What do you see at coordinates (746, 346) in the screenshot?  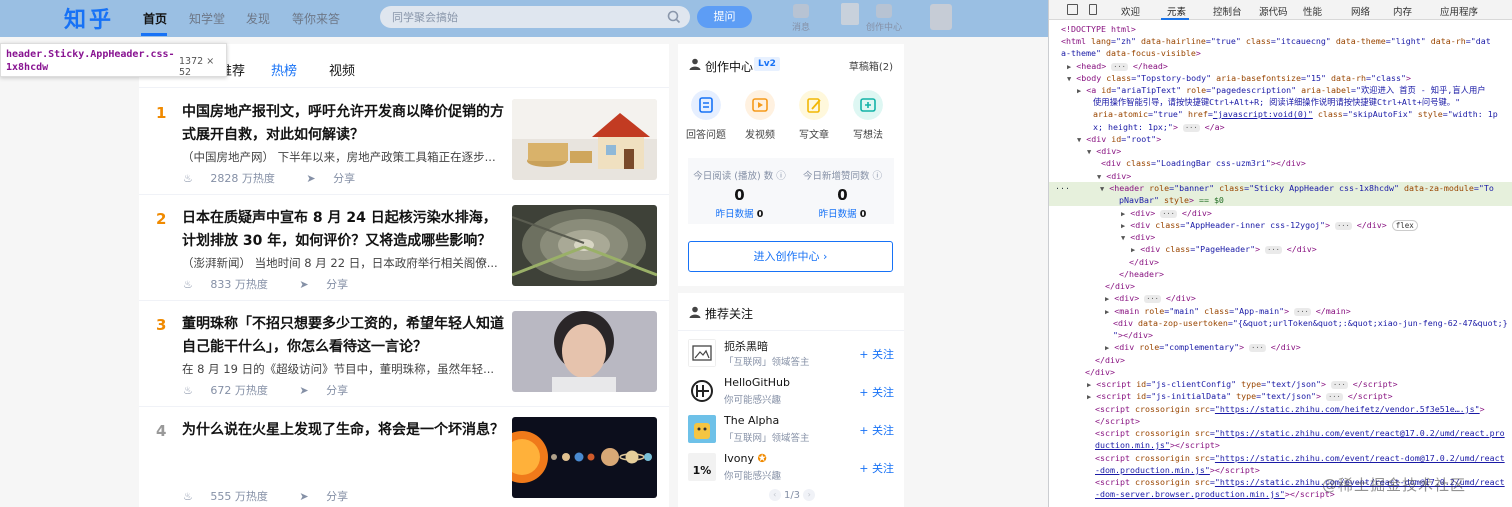 I see `follow-name: 扼杀黑暗` at bounding box center [746, 346].